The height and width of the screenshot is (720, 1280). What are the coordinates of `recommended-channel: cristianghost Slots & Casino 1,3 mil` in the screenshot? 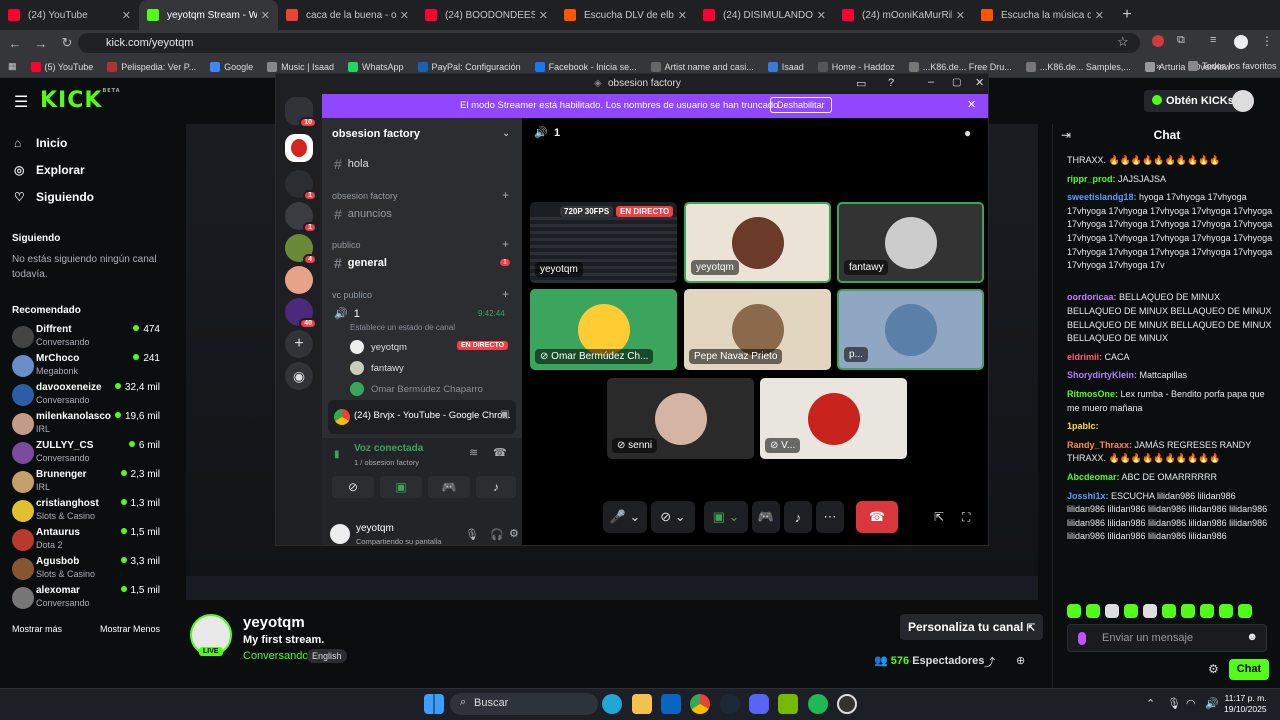 It's located at (86, 513).